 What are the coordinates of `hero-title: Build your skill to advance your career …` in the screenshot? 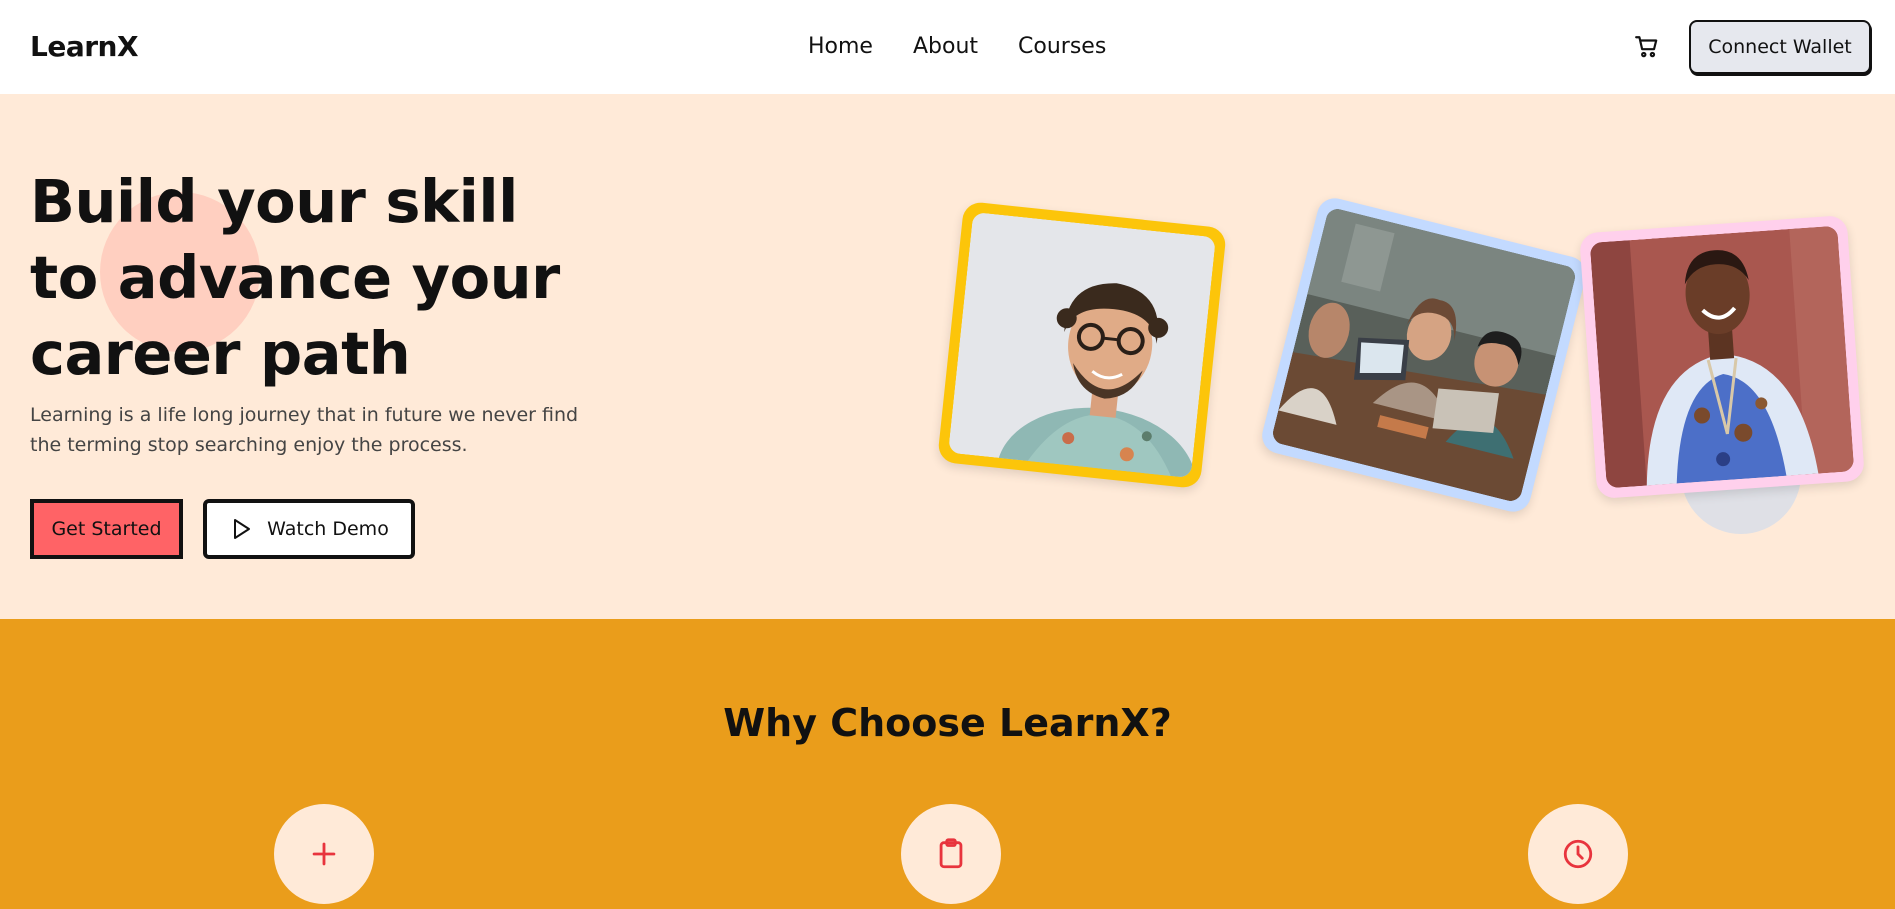 It's located at (295, 278).